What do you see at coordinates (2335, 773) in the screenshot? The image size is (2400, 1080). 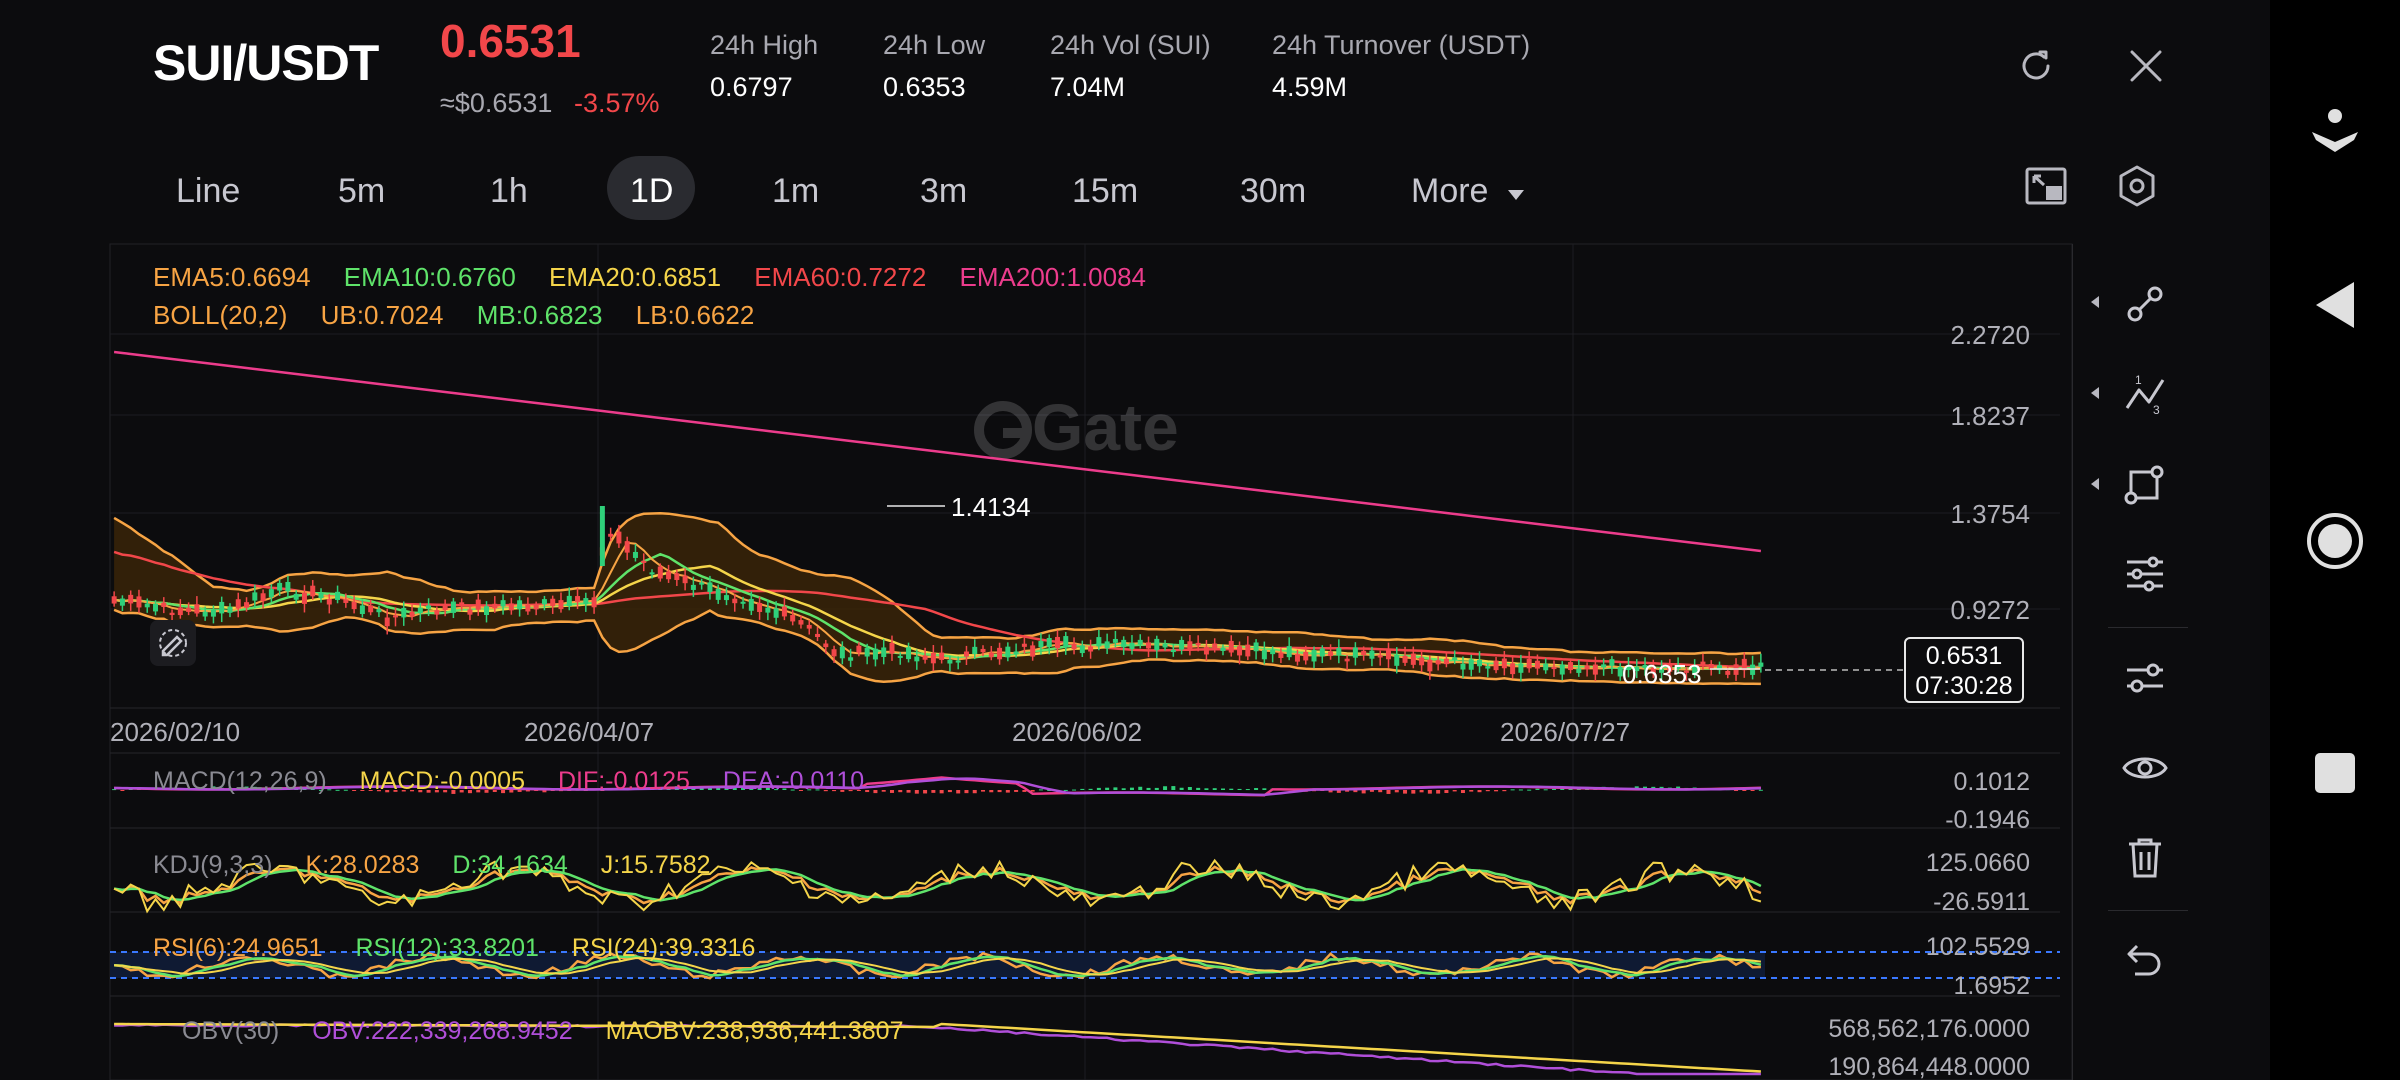 I see `recents-icon` at bounding box center [2335, 773].